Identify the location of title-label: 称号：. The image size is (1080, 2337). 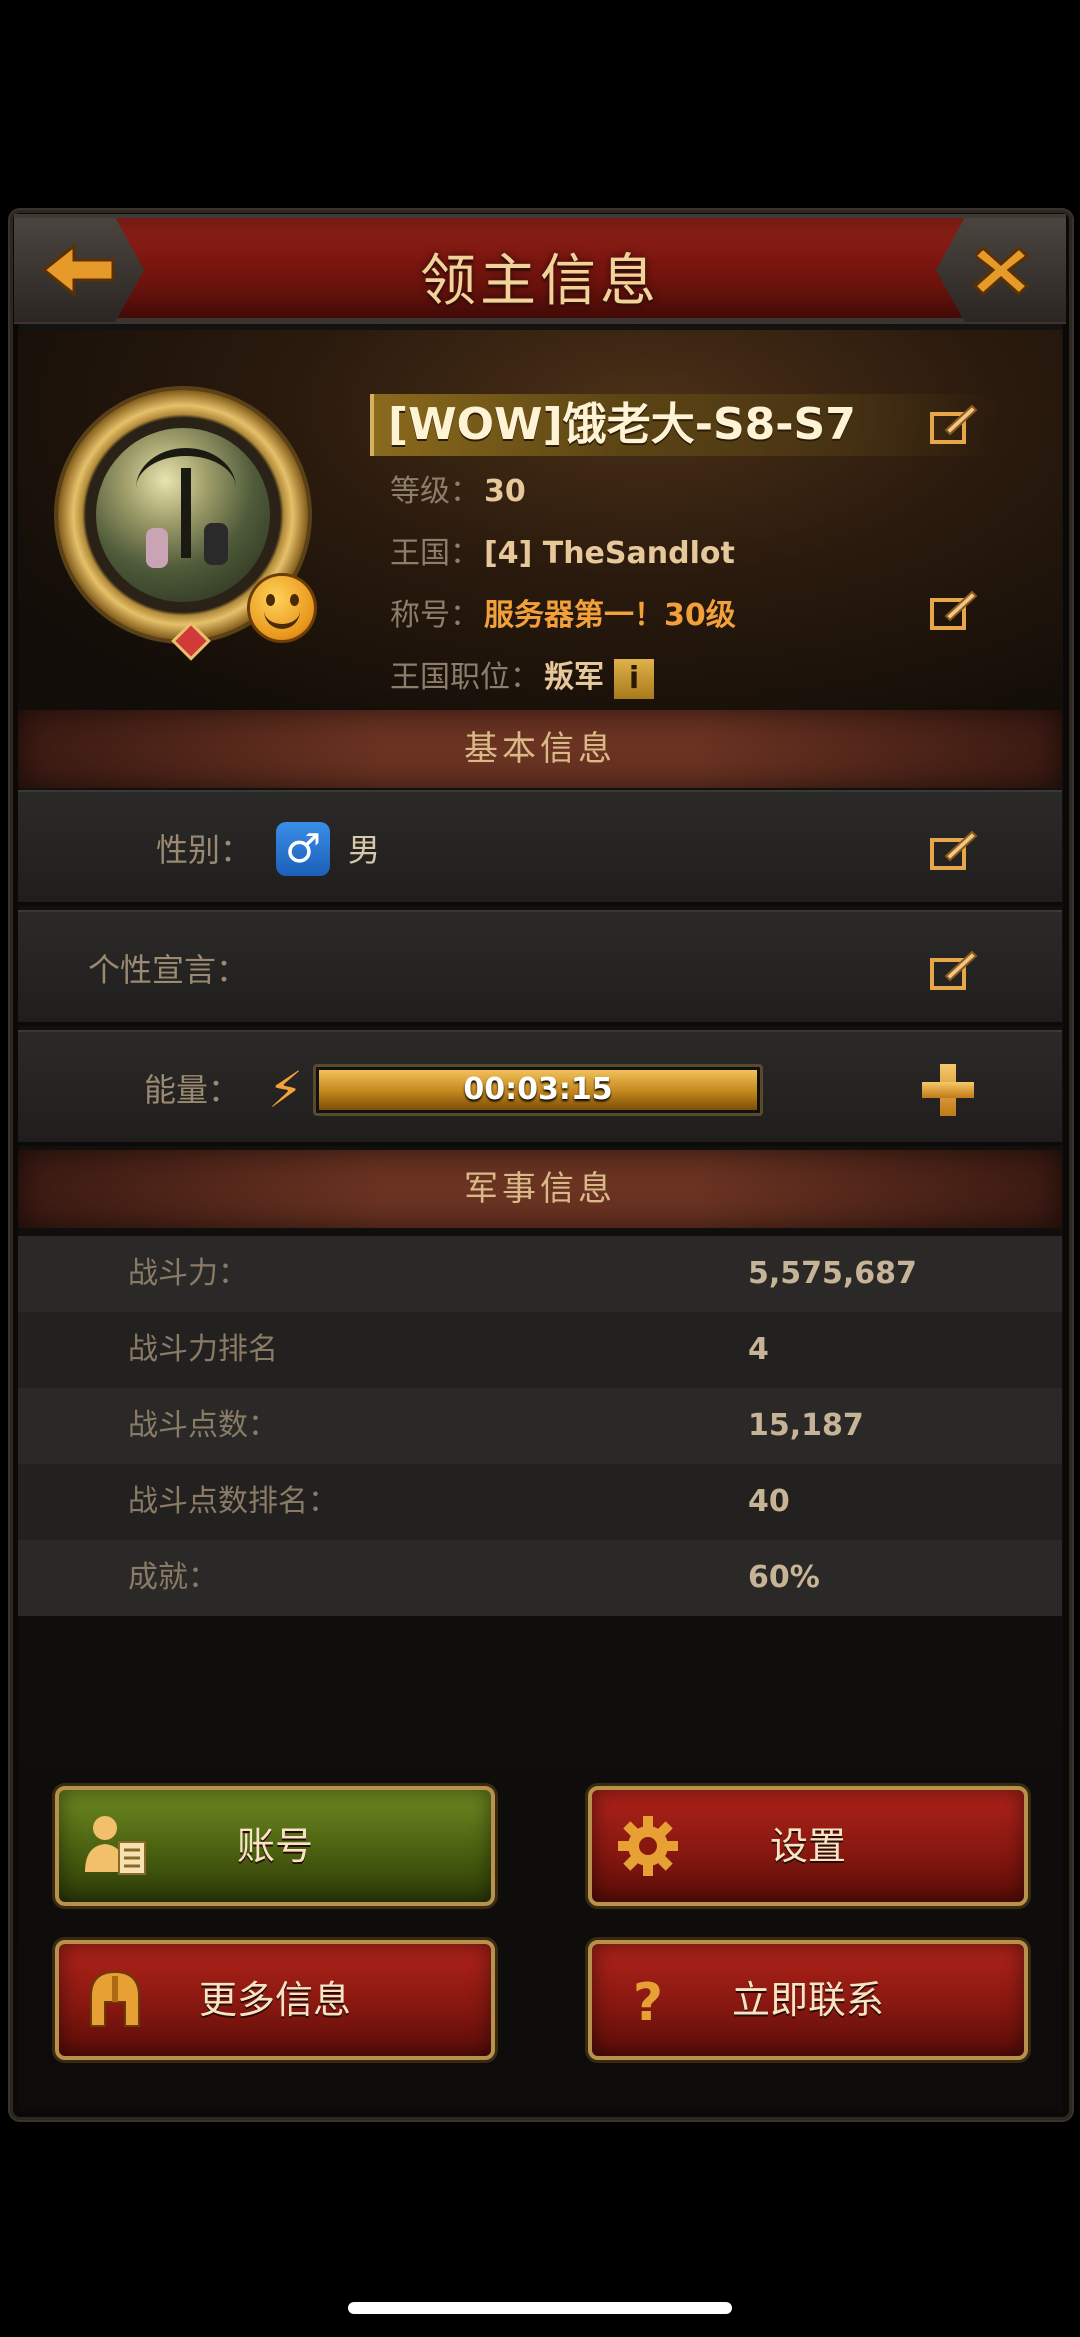
(435, 615).